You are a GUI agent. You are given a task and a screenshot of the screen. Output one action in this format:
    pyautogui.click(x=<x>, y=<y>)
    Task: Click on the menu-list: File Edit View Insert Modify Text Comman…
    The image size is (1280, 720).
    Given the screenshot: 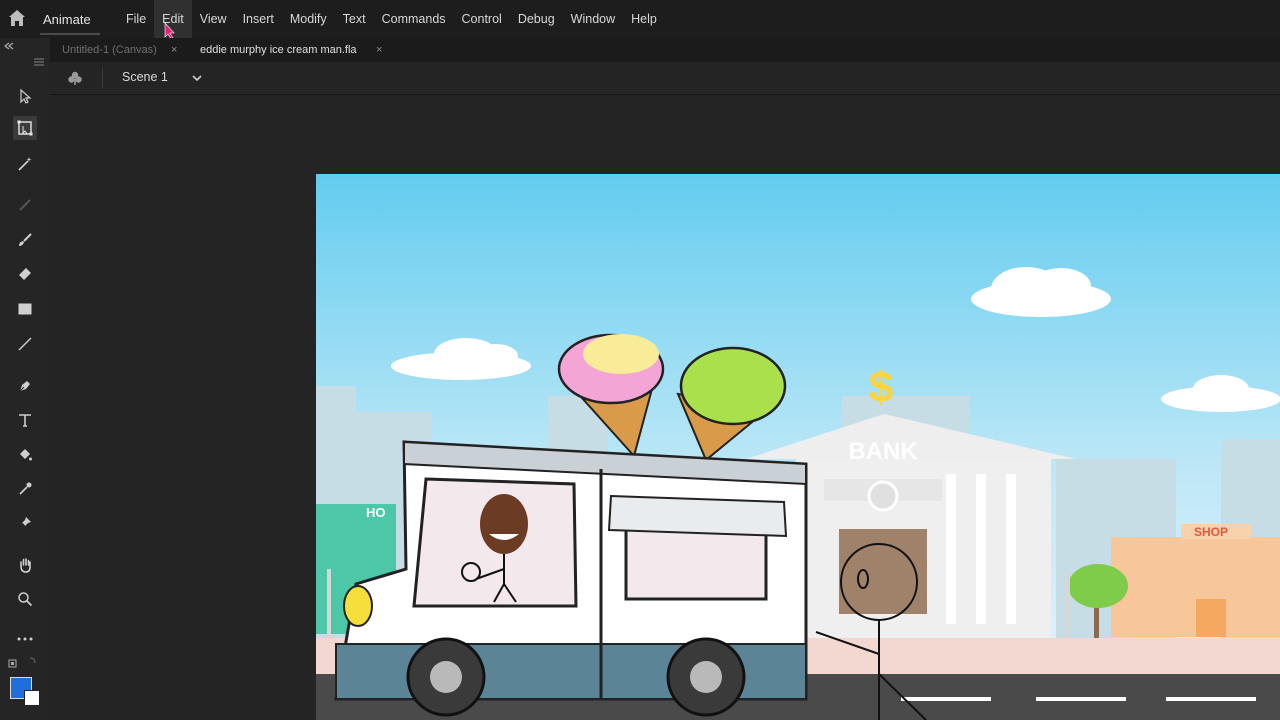 What is the action you would take?
    pyautogui.click(x=391, y=19)
    